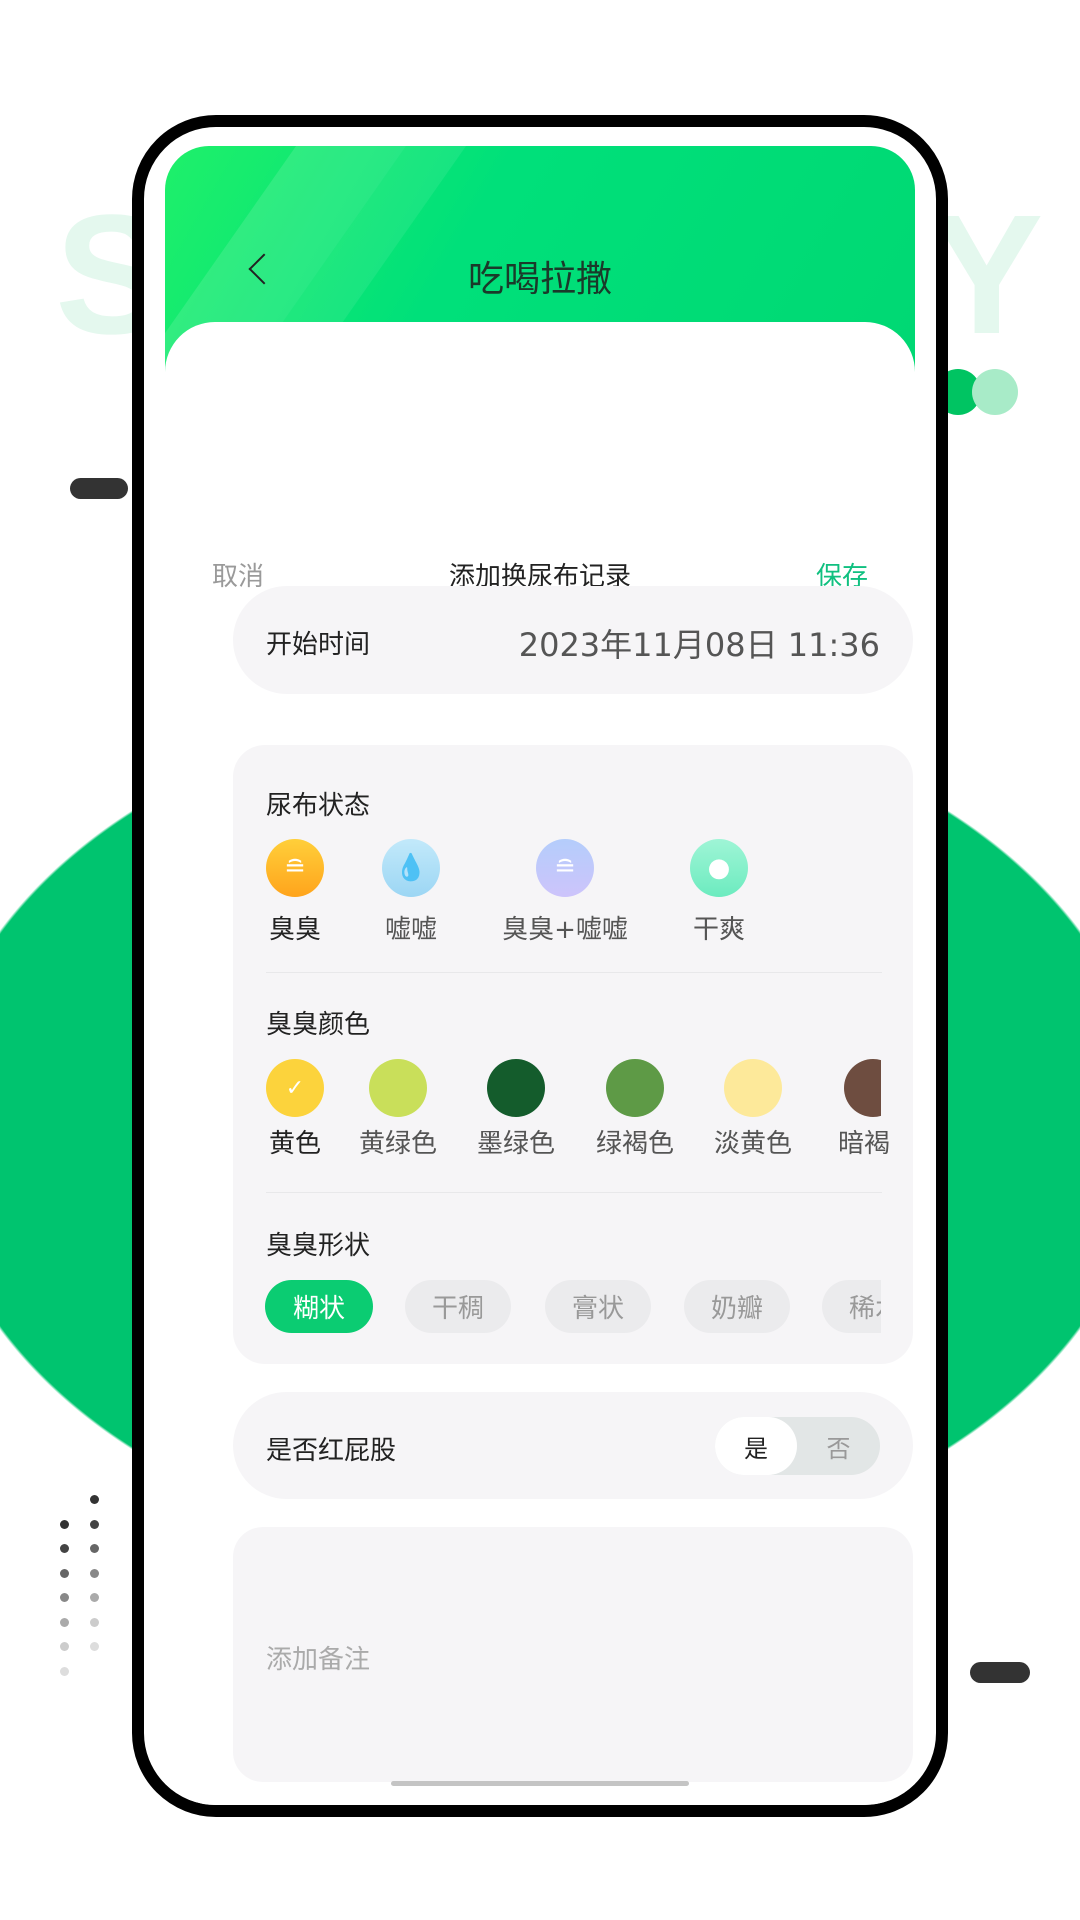 This screenshot has height=1920, width=1080. What do you see at coordinates (238, 574) in the screenshot?
I see `cancel-button: 取消` at bounding box center [238, 574].